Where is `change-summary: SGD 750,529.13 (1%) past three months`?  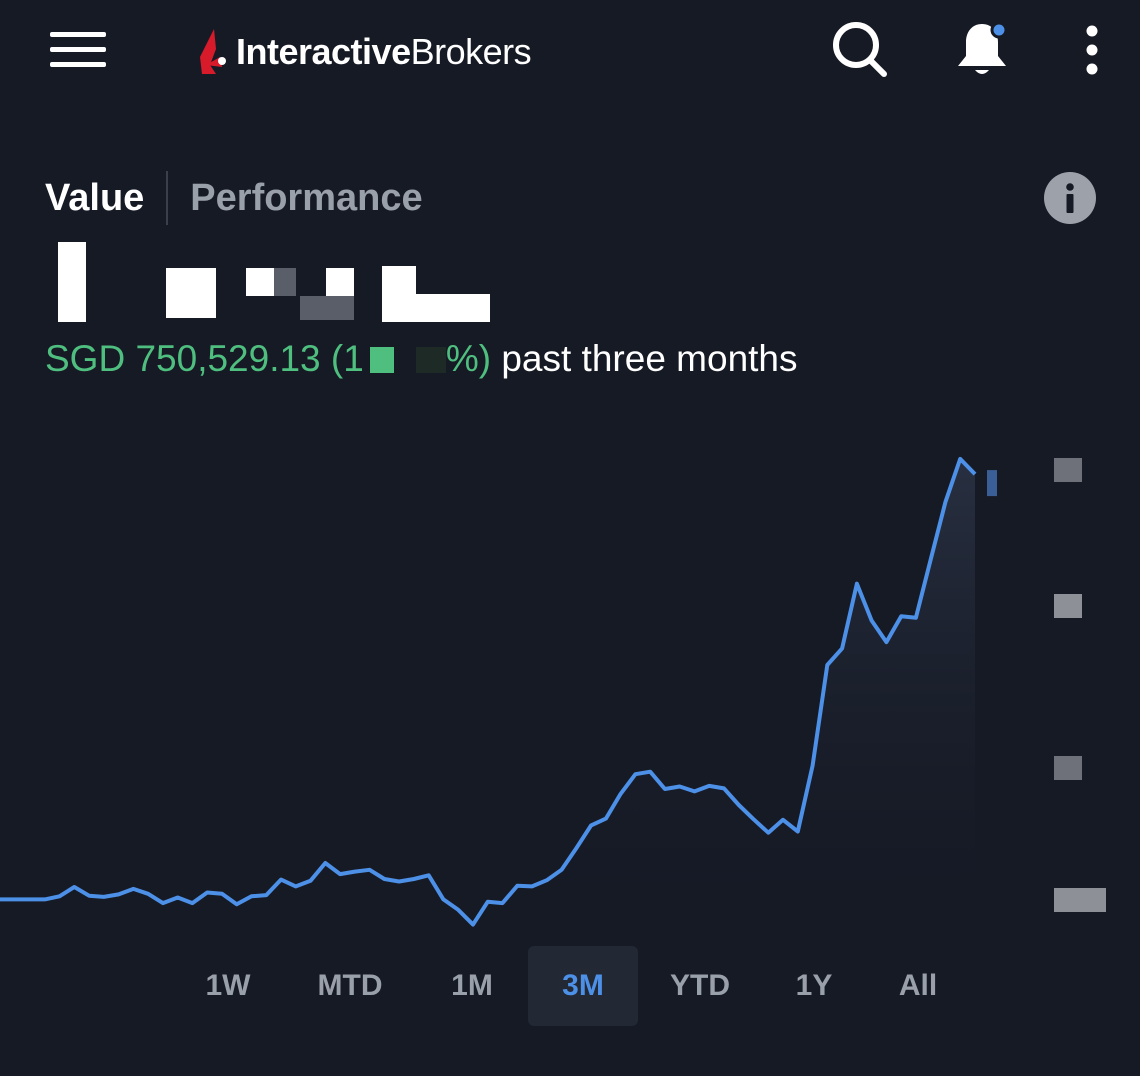
change-summary: SGD 750,529.13 (1%) past three months is located at coordinates (421, 359).